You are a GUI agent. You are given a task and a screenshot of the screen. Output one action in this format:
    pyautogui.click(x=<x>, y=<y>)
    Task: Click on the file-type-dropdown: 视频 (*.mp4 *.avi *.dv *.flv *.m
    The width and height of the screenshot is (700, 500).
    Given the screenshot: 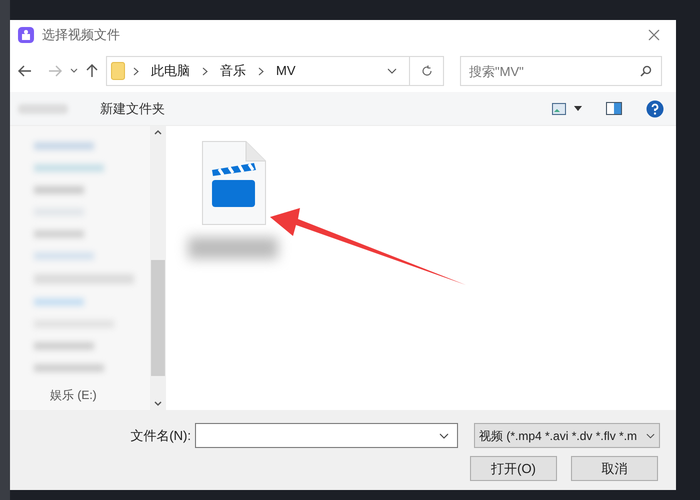 What is the action you would take?
    pyautogui.click(x=567, y=435)
    